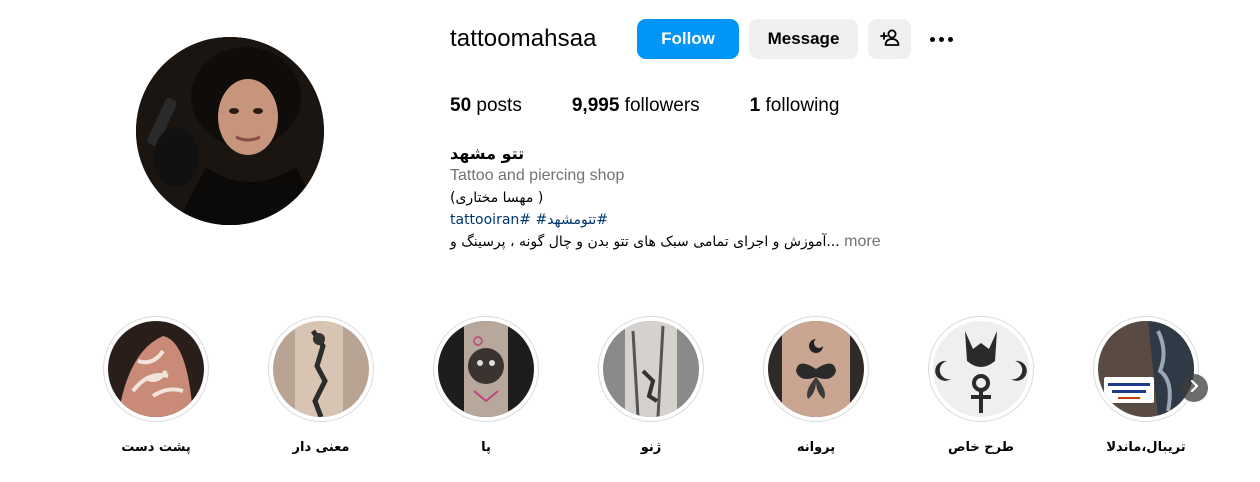 This screenshot has width=1260, height=482. What do you see at coordinates (755, 105) in the screenshot?
I see `following-count: 1` at bounding box center [755, 105].